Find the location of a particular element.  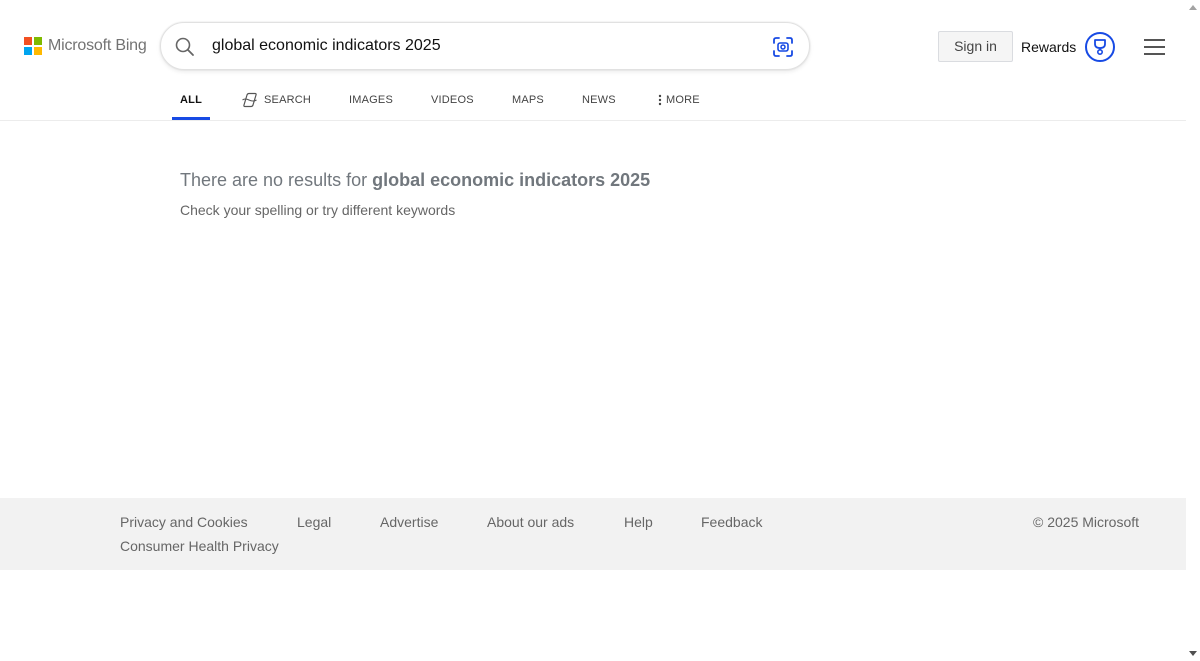

rewards-label: Rewards is located at coordinates (1049, 46).